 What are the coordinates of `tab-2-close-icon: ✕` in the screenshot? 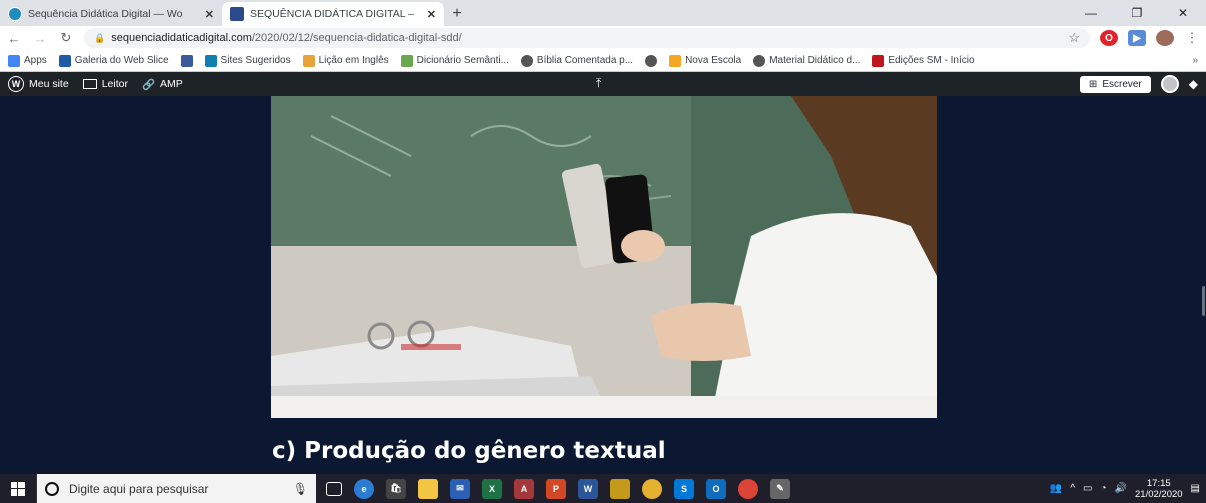 It's located at (431, 14).